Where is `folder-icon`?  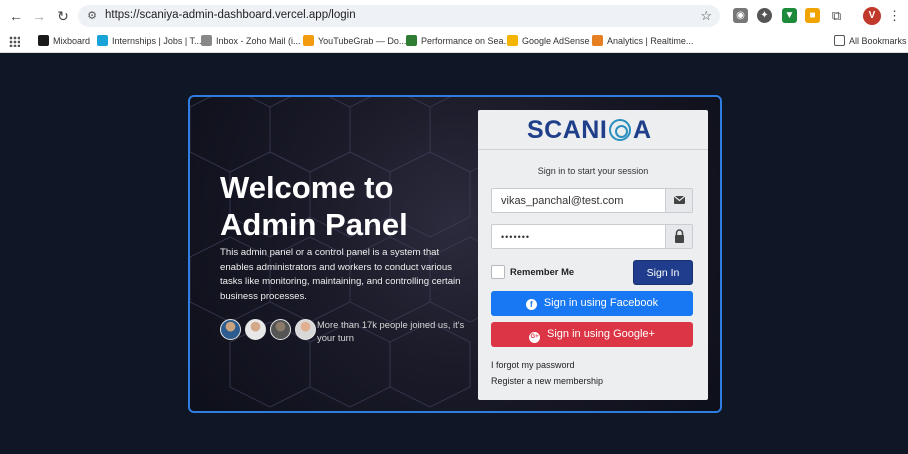 folder-icon is located at coordinates (839, 40).